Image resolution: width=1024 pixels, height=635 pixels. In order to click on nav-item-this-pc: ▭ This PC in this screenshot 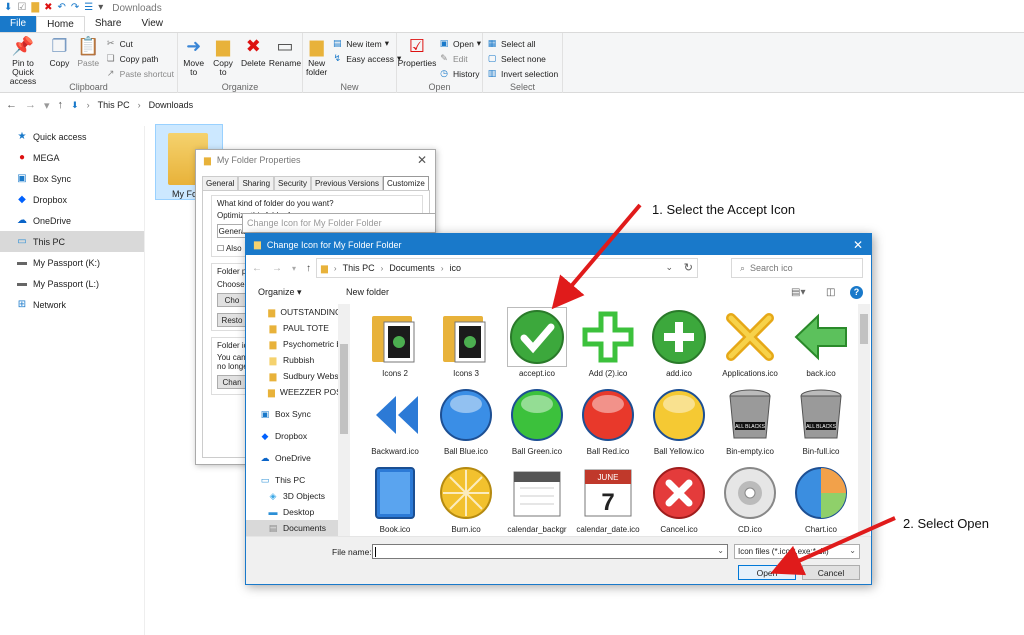, I will do `click(72, 241)`.